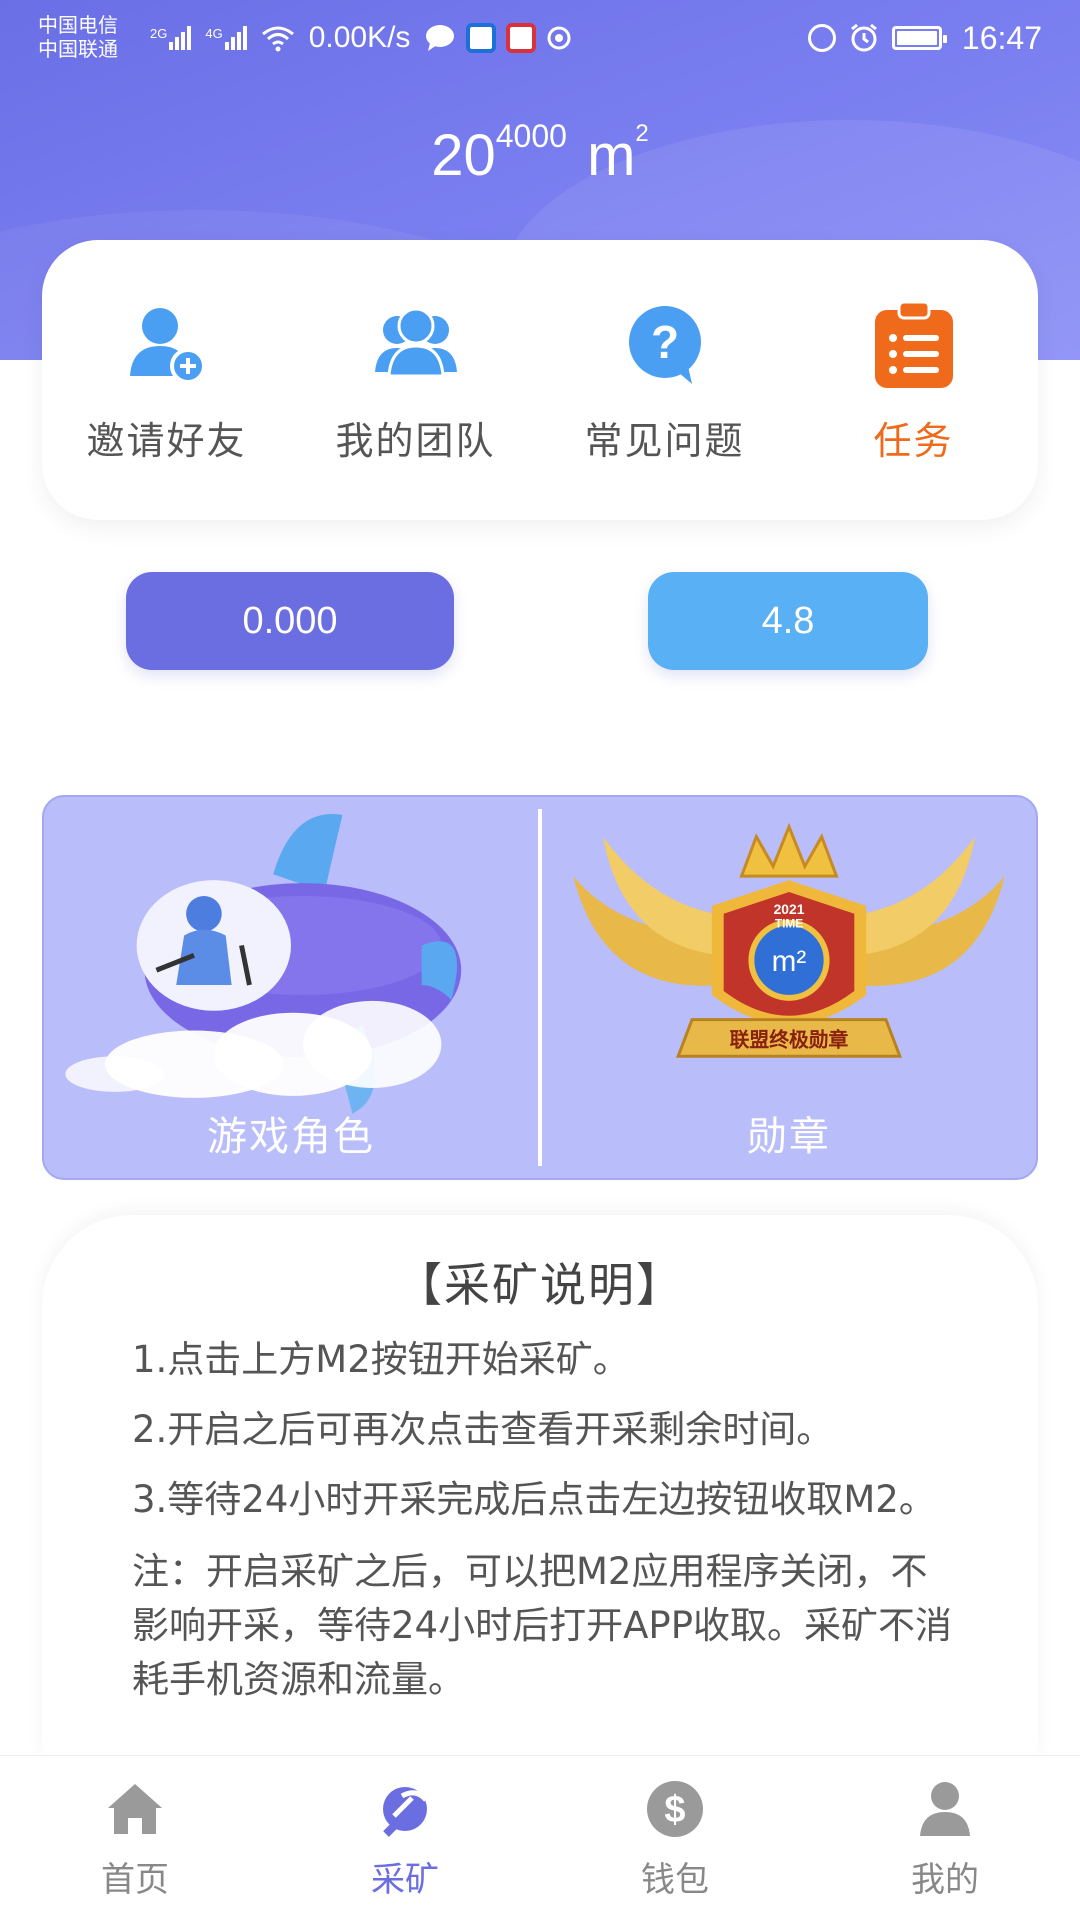 This screenshot has width=1080, height=1920. What do you see at coordinates (675, 1879) in the screenshot?
I see `nav-wallet-label: 钱包` at bounding box center [675, 1879].